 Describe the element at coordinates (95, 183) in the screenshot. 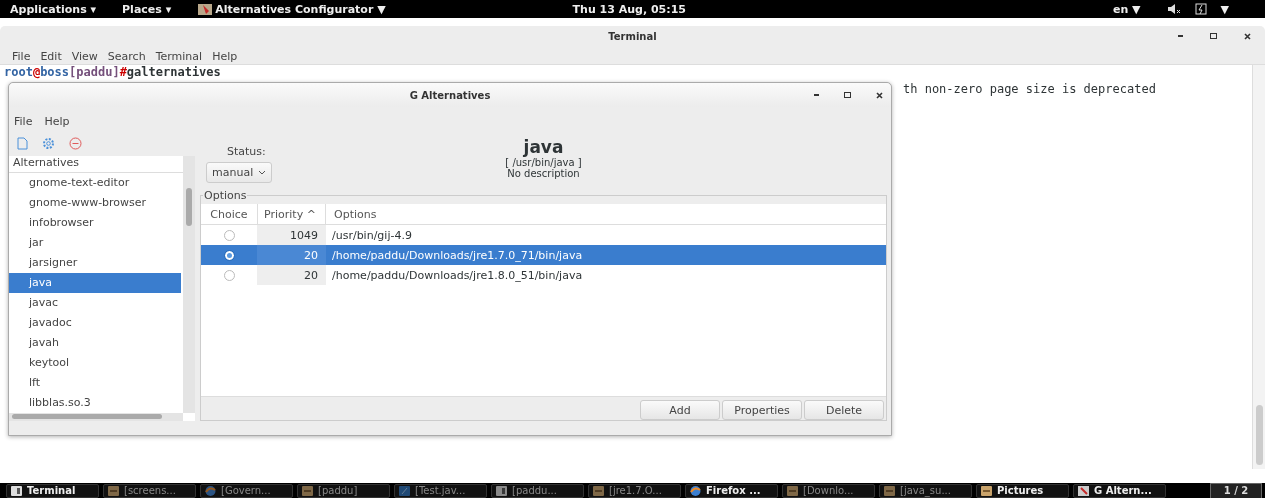

I see `list-item: gnome-text-editor` at that location.